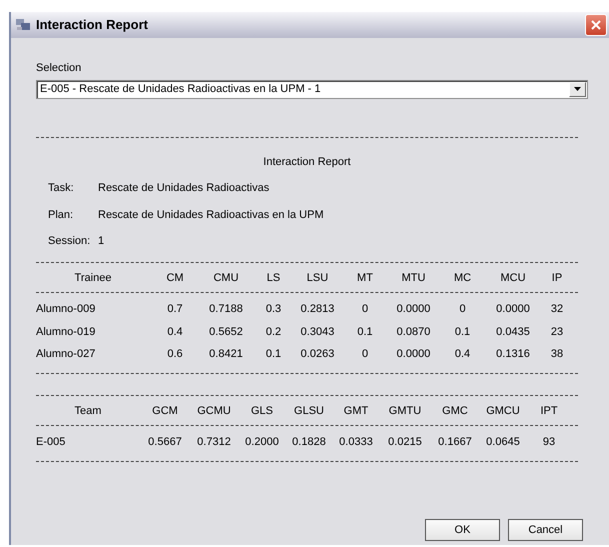 The image size is (609, 547). Describe the element at coordinates (226, 309) in the screenshot. I see `table-cell-text: 0.7188` at that location.